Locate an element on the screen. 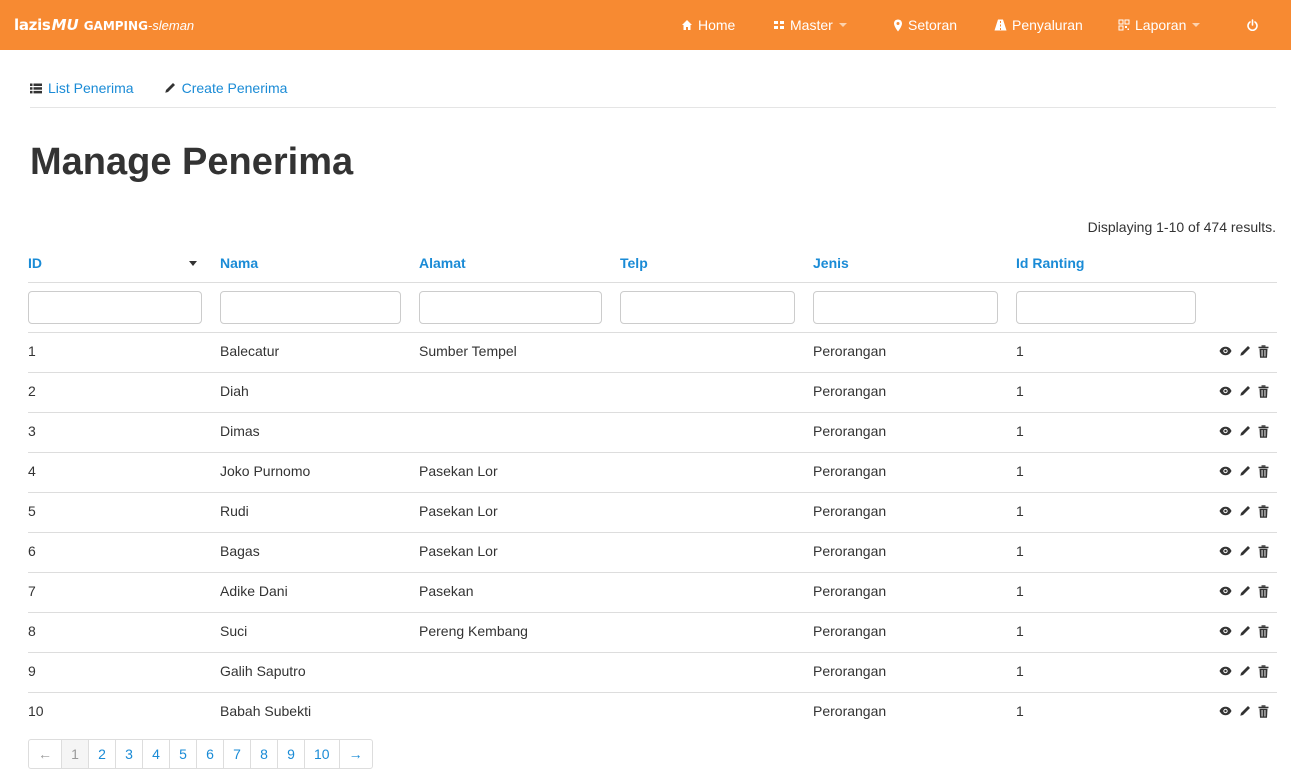  pagination-page: 3 is located at coordinates (128, 754).